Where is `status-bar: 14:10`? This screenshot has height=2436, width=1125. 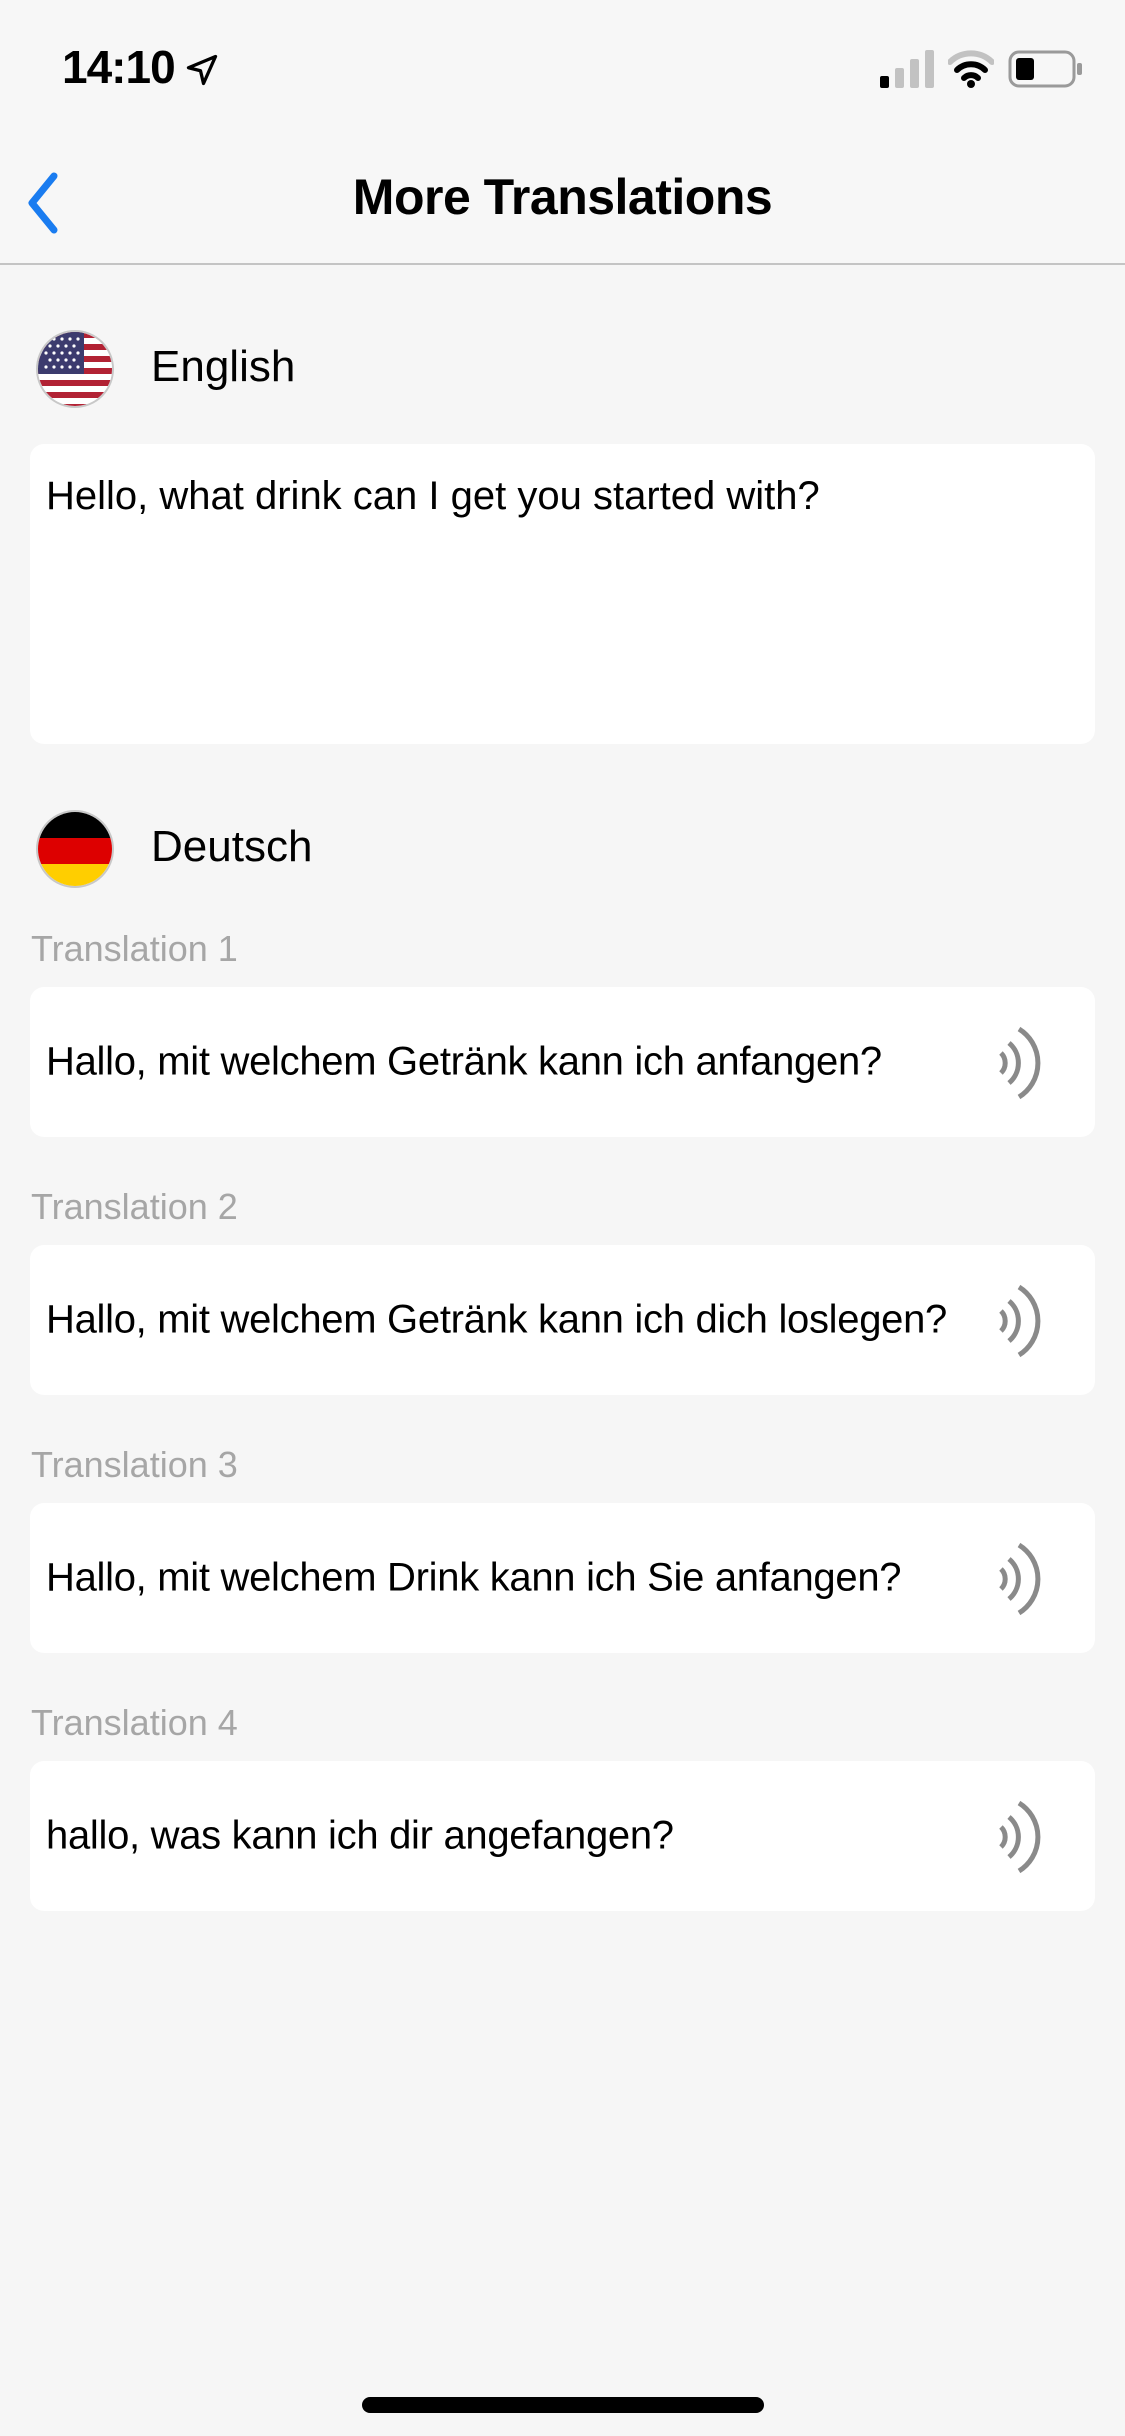 status-bar: 14:10 is located at coordinates (562, 70).